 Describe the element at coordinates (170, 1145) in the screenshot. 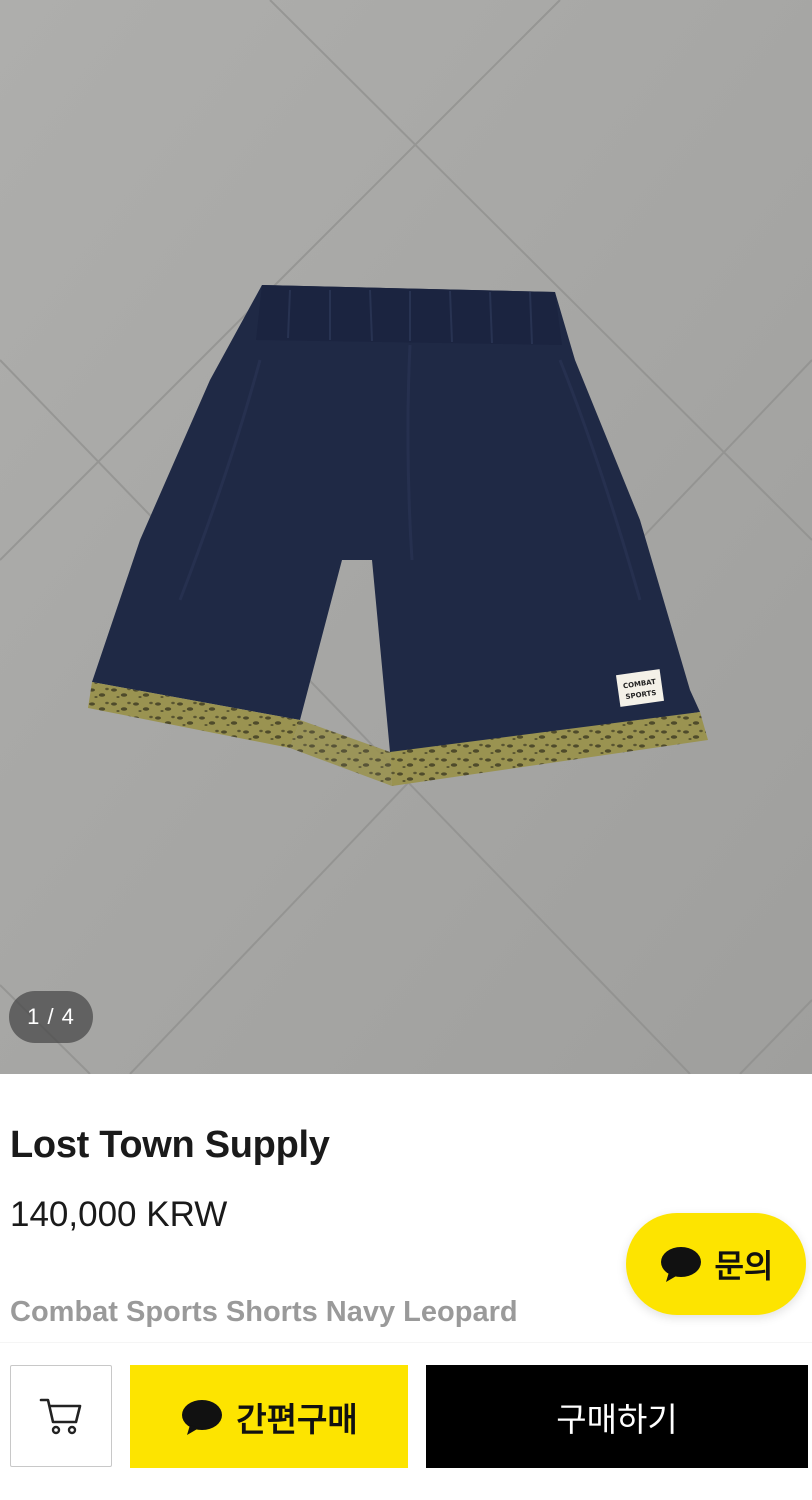

I see `brand-name: Lost Town Supply` at that location.